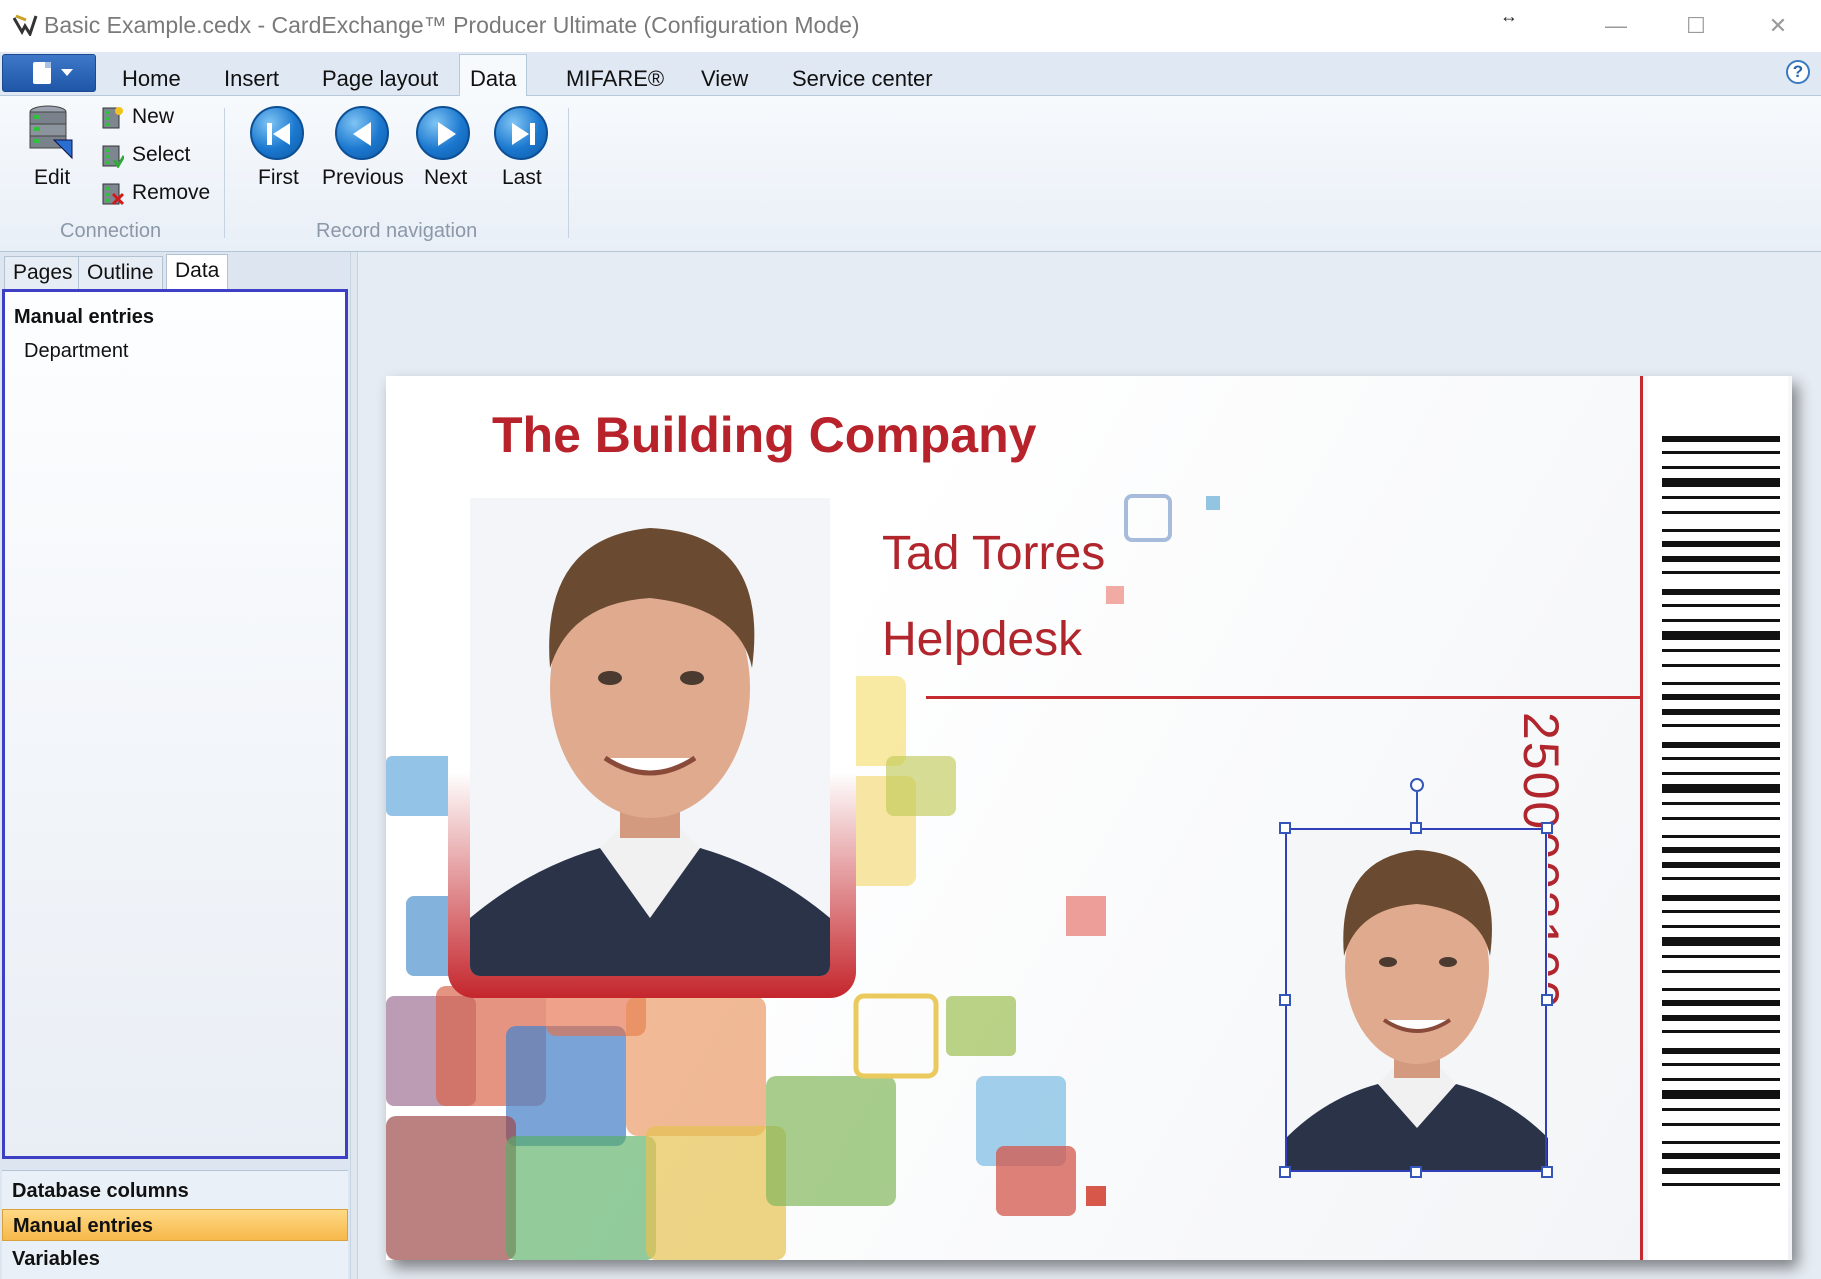 The height and width of the screenshot is (1279, 1821). I want to click on company-name: The Building Company, so click(764, 435).